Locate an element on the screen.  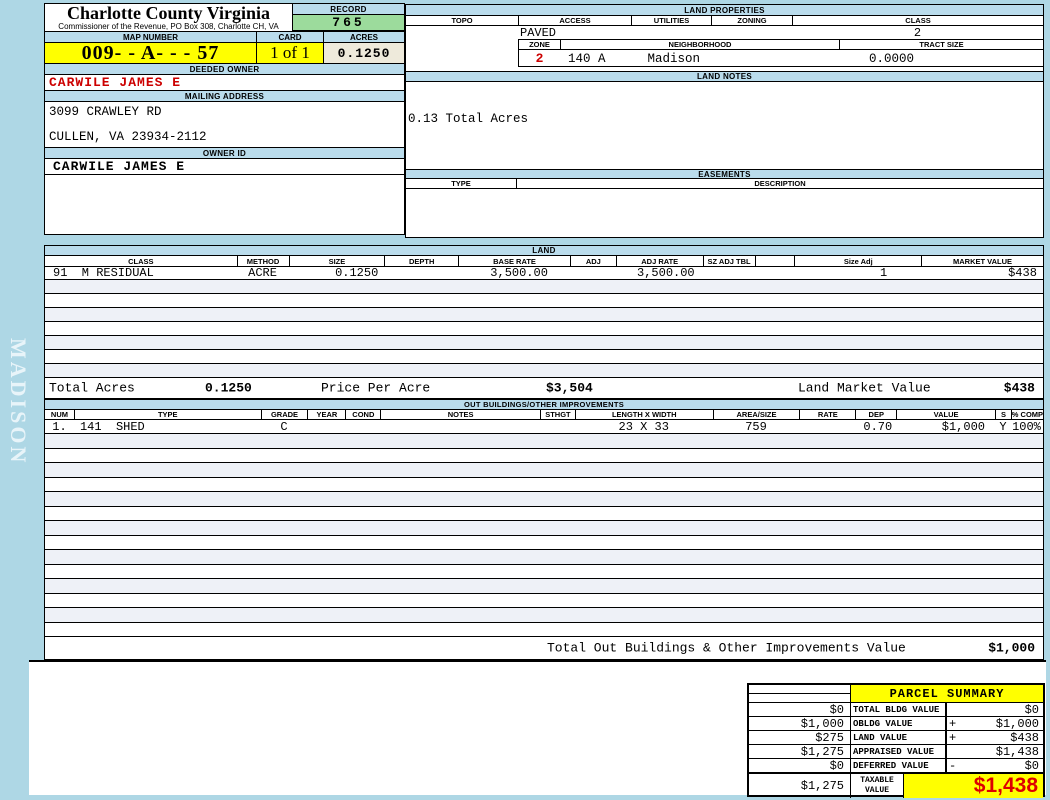
neighborhood-value: 140 A Madison is located at coordinates (699, 59).